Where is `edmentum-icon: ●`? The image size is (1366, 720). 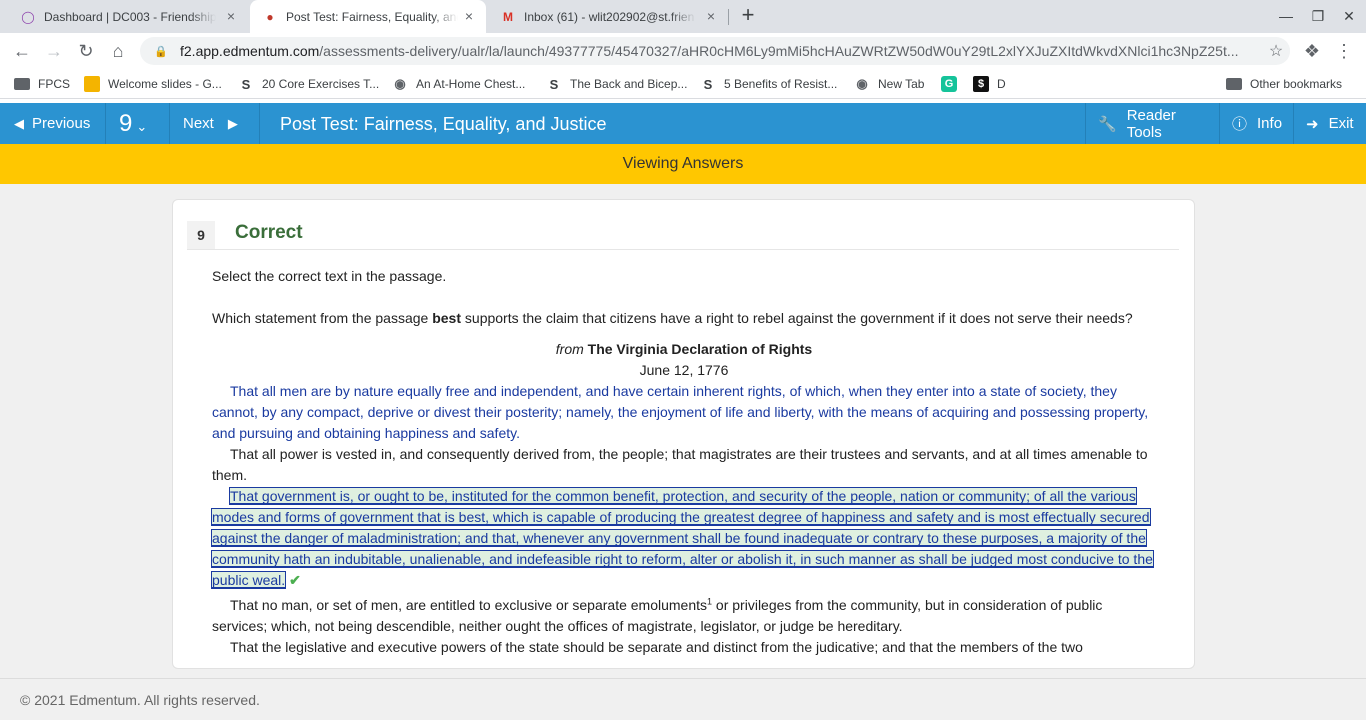 edmentum-icon: ● is located at coordinates (270, 16).